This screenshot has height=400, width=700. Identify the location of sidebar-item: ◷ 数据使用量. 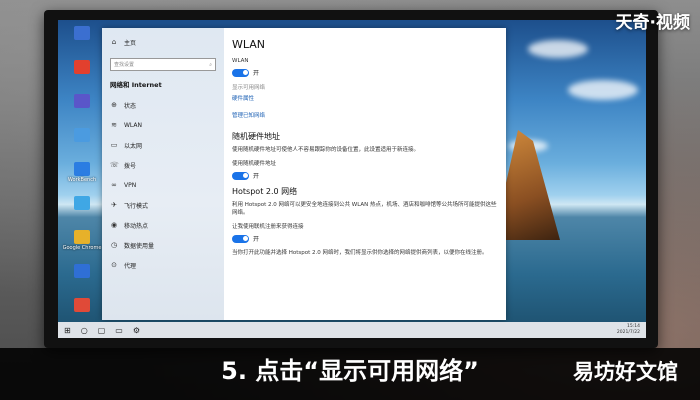
(163, 245).